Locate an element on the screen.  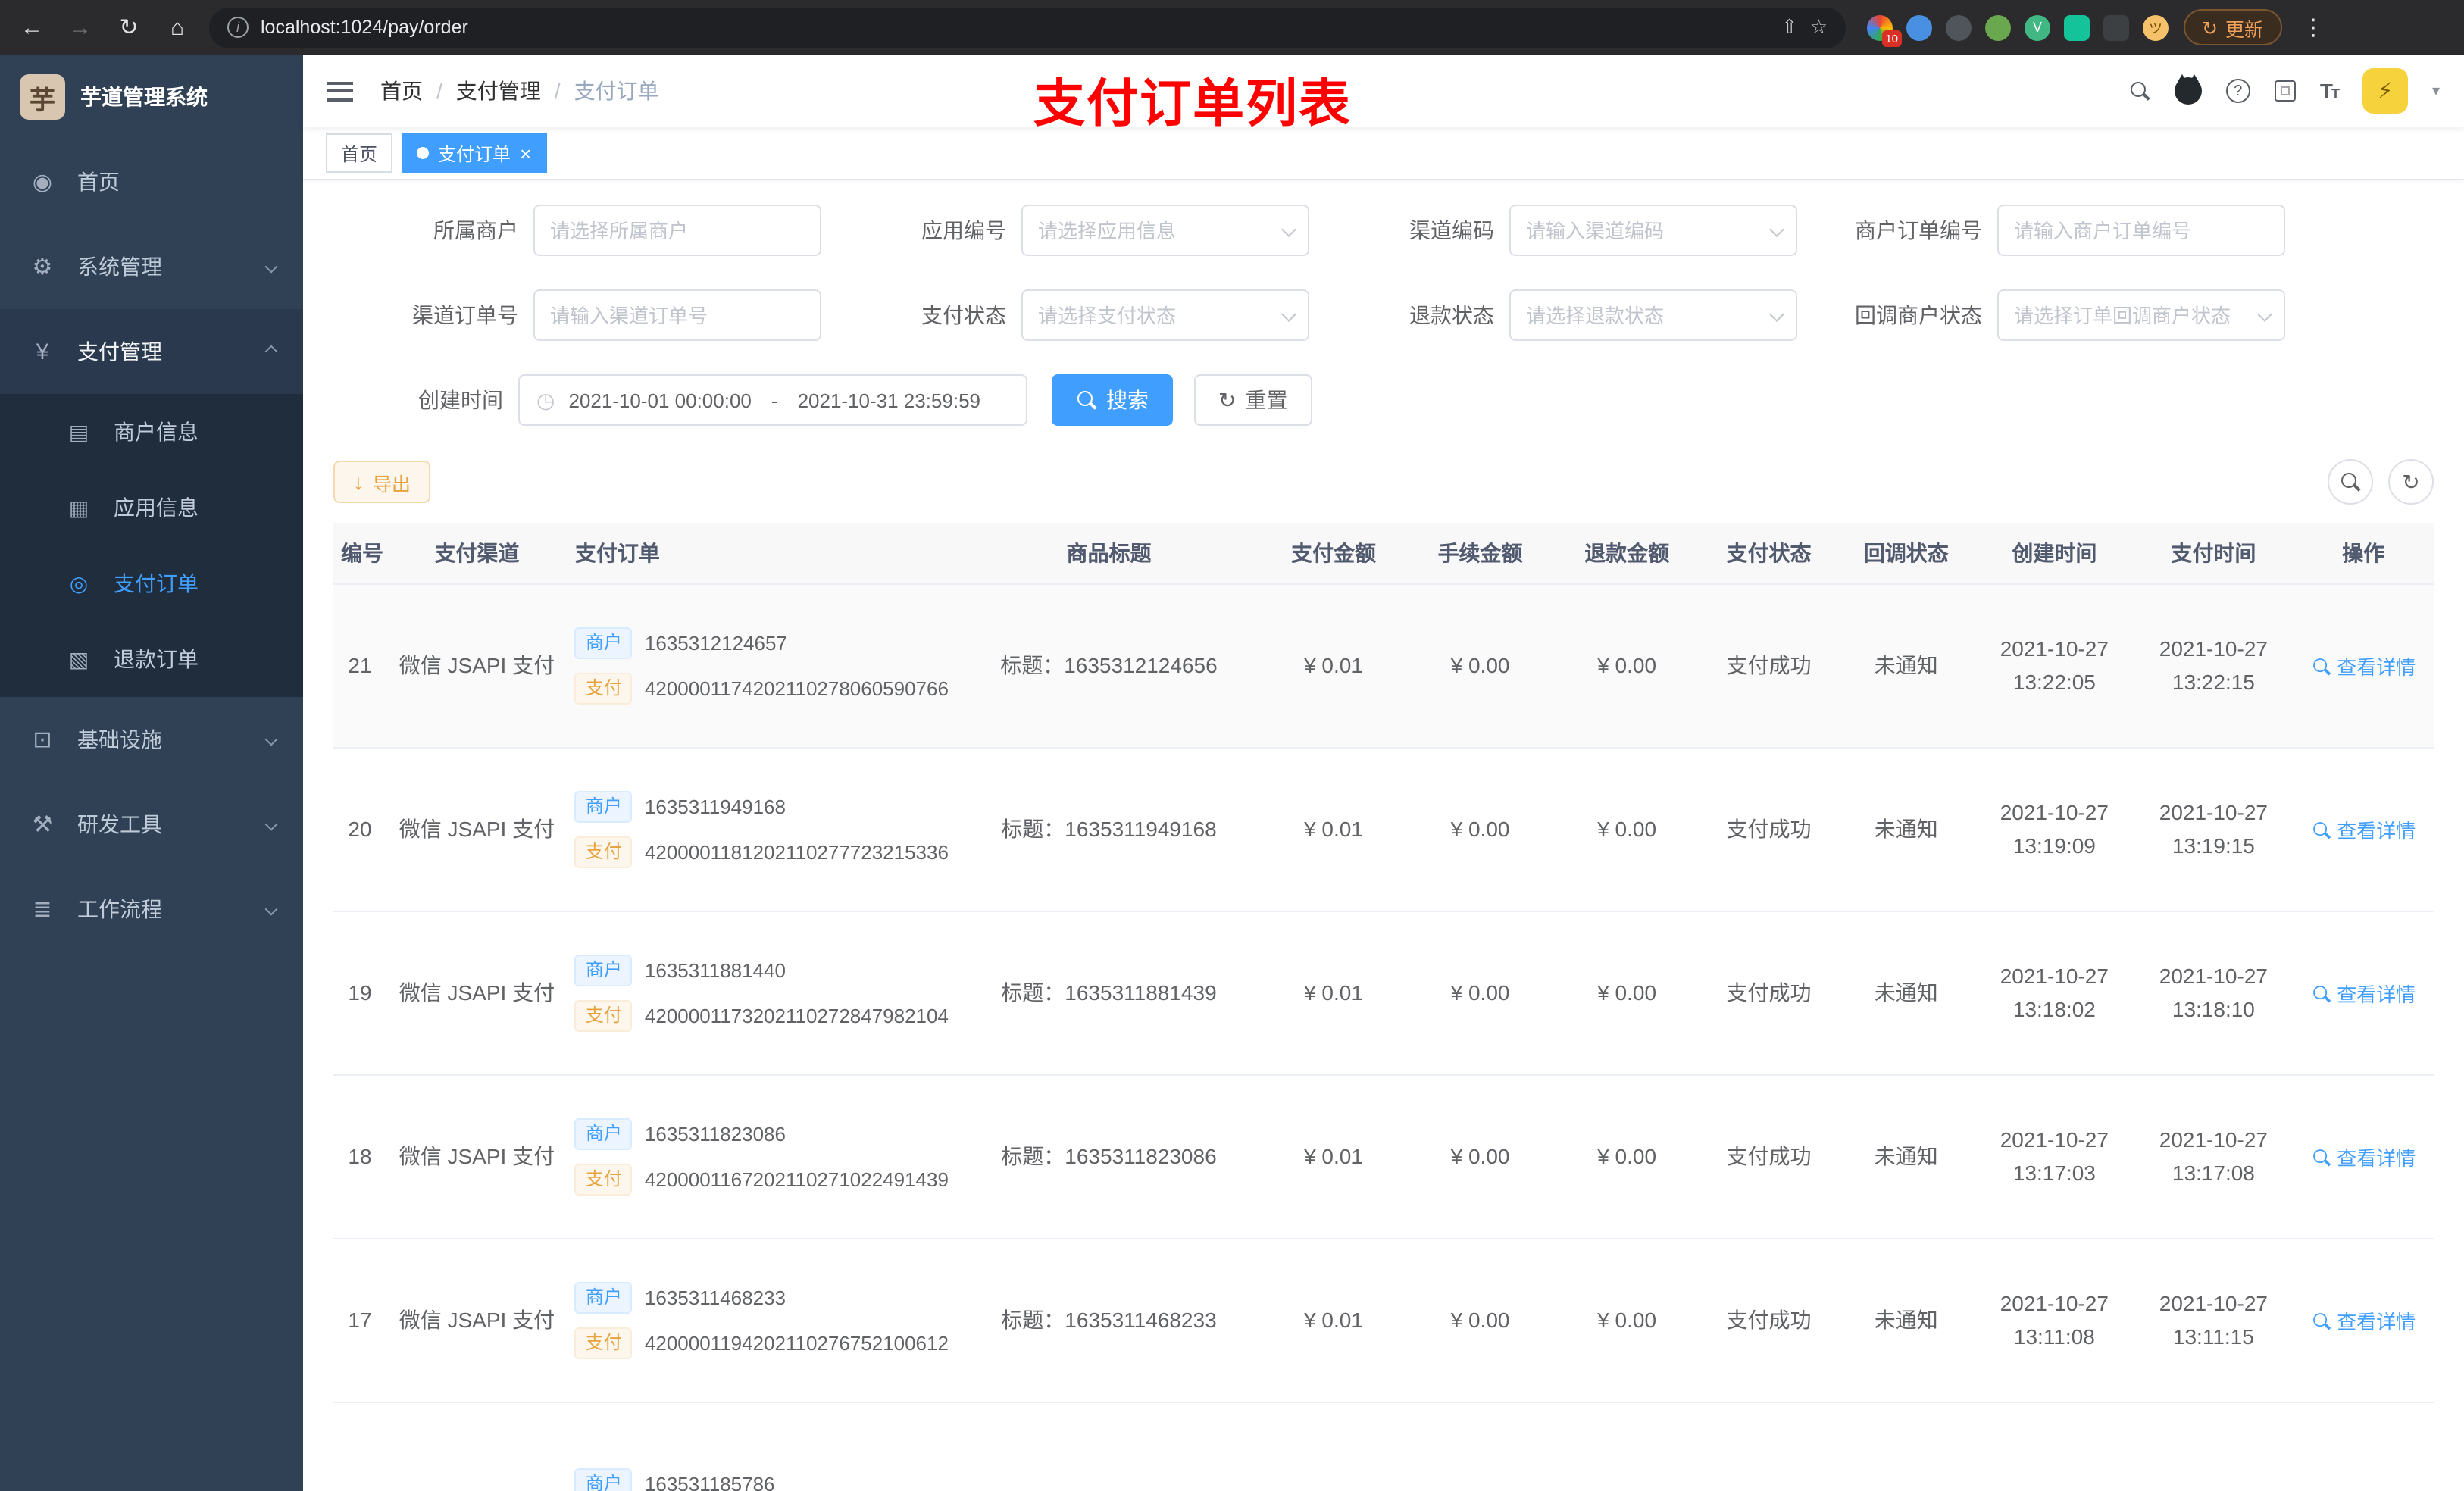
breadcrumb-home: 首页 is located at coordinates (401, 91).